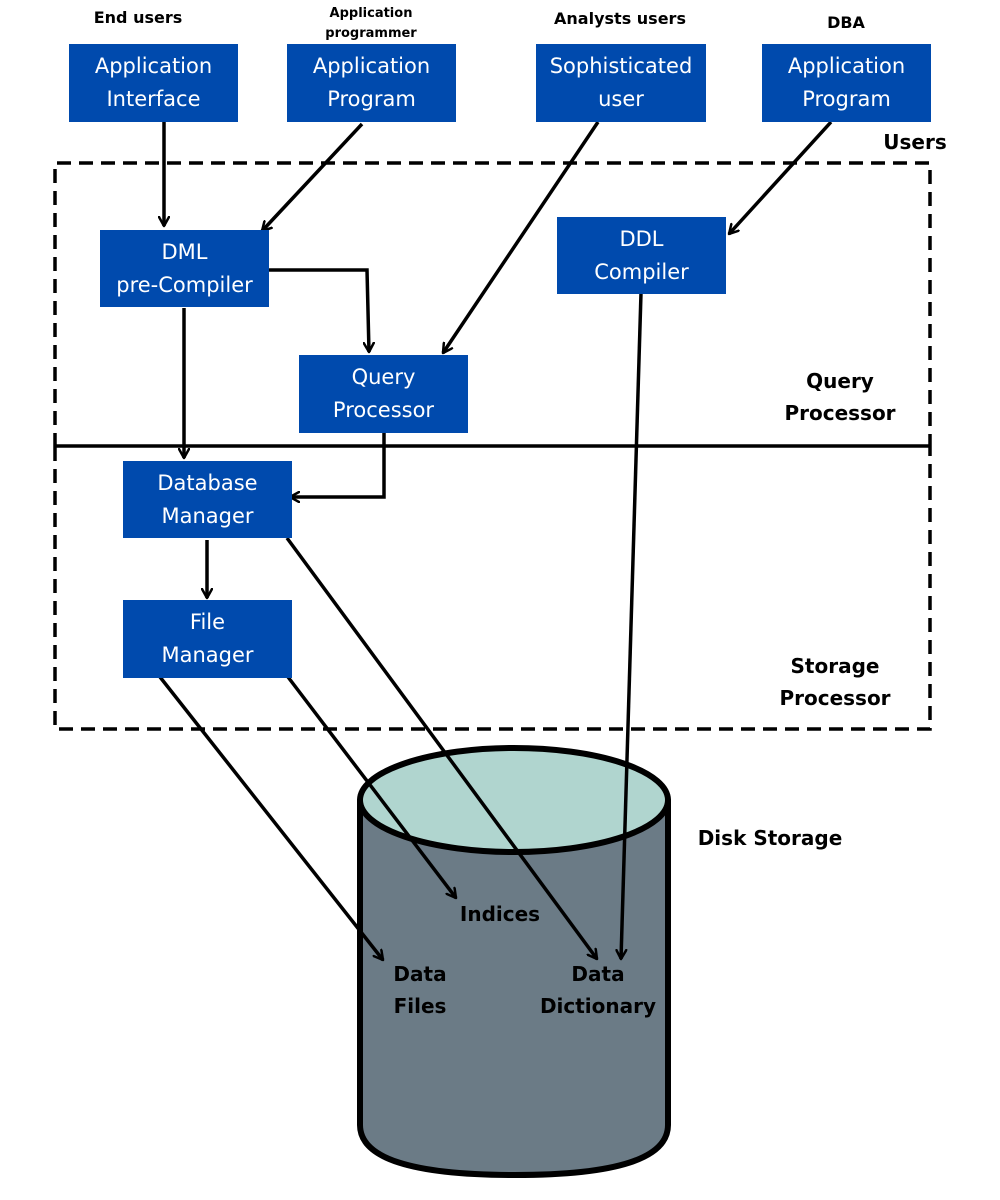  I want to click on label-analysts-users: Analysts users, so click(620, 18).